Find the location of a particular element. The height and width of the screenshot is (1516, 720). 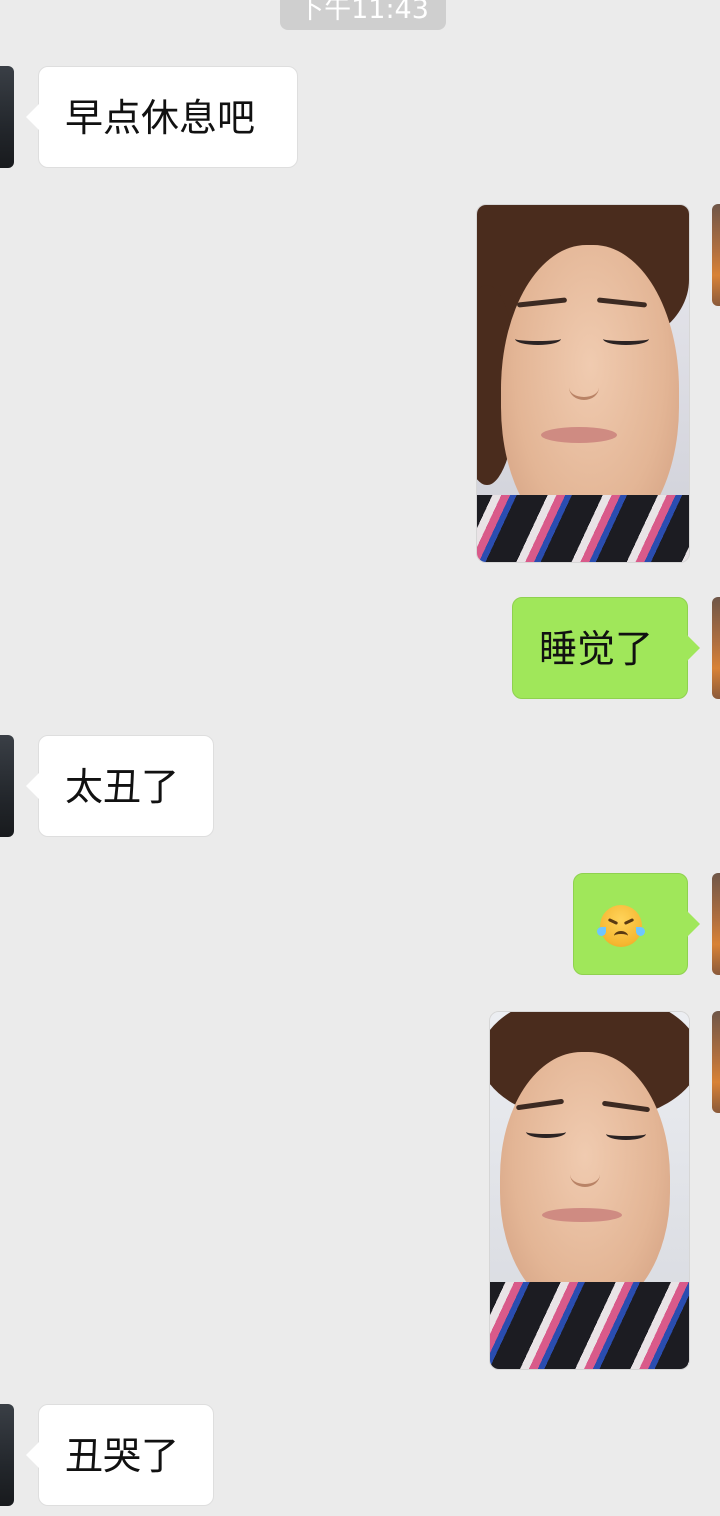

incoming-message-bubble: 早点休息吧 is located at coordinates (162, 117).